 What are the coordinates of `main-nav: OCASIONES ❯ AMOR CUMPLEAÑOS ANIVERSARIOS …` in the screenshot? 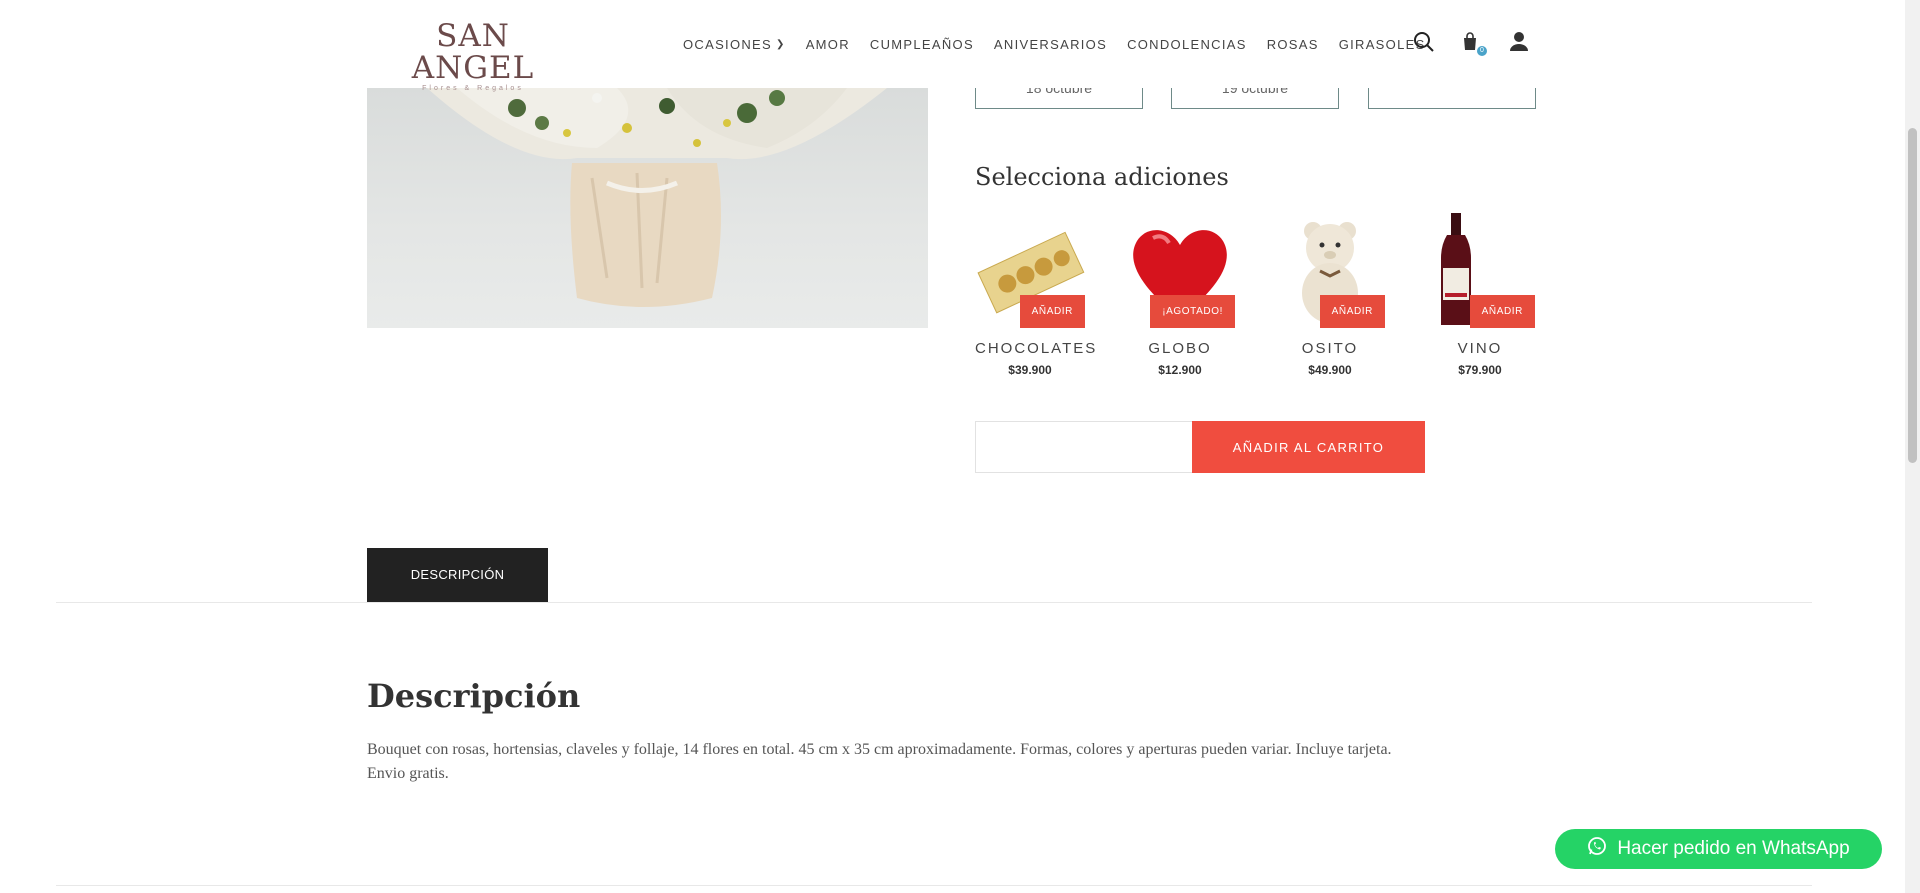 It's located at (1064, 44).